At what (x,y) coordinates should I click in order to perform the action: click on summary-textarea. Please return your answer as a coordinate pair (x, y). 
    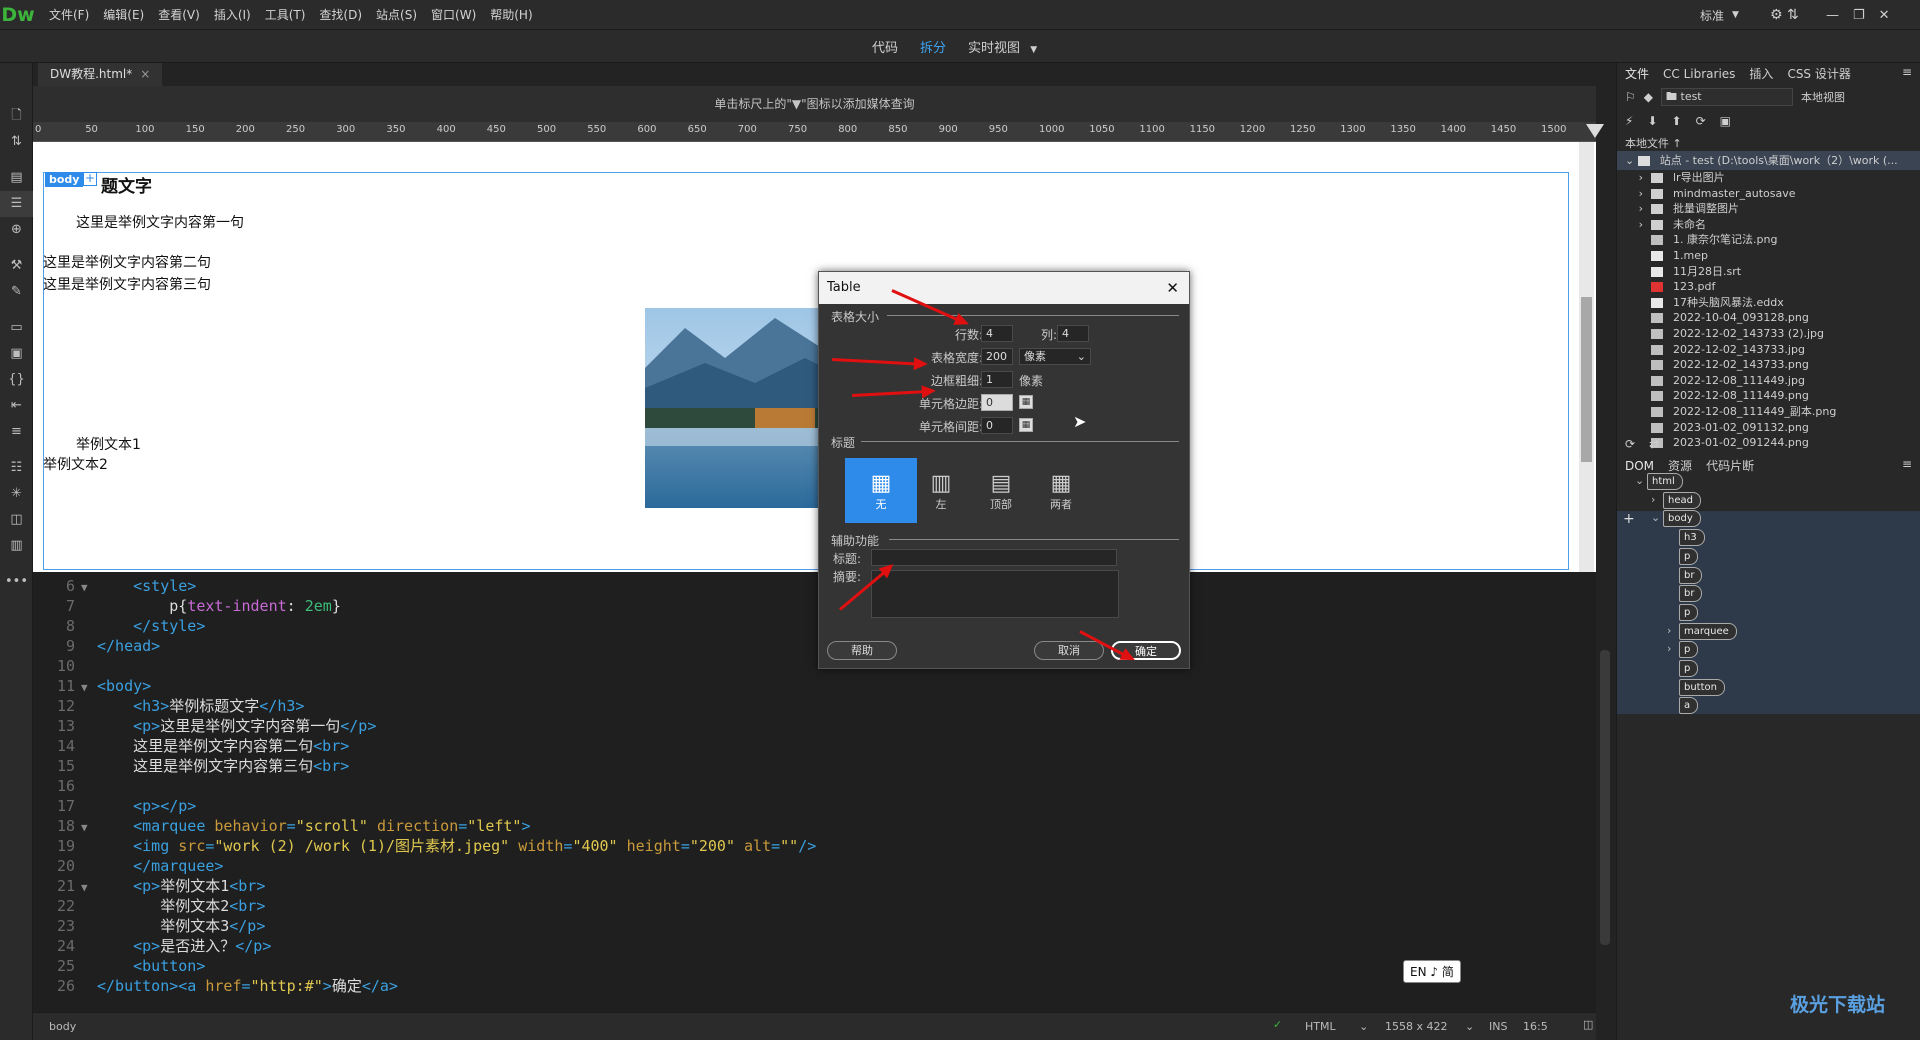
    Looking at the image, I should click on (995, 594).